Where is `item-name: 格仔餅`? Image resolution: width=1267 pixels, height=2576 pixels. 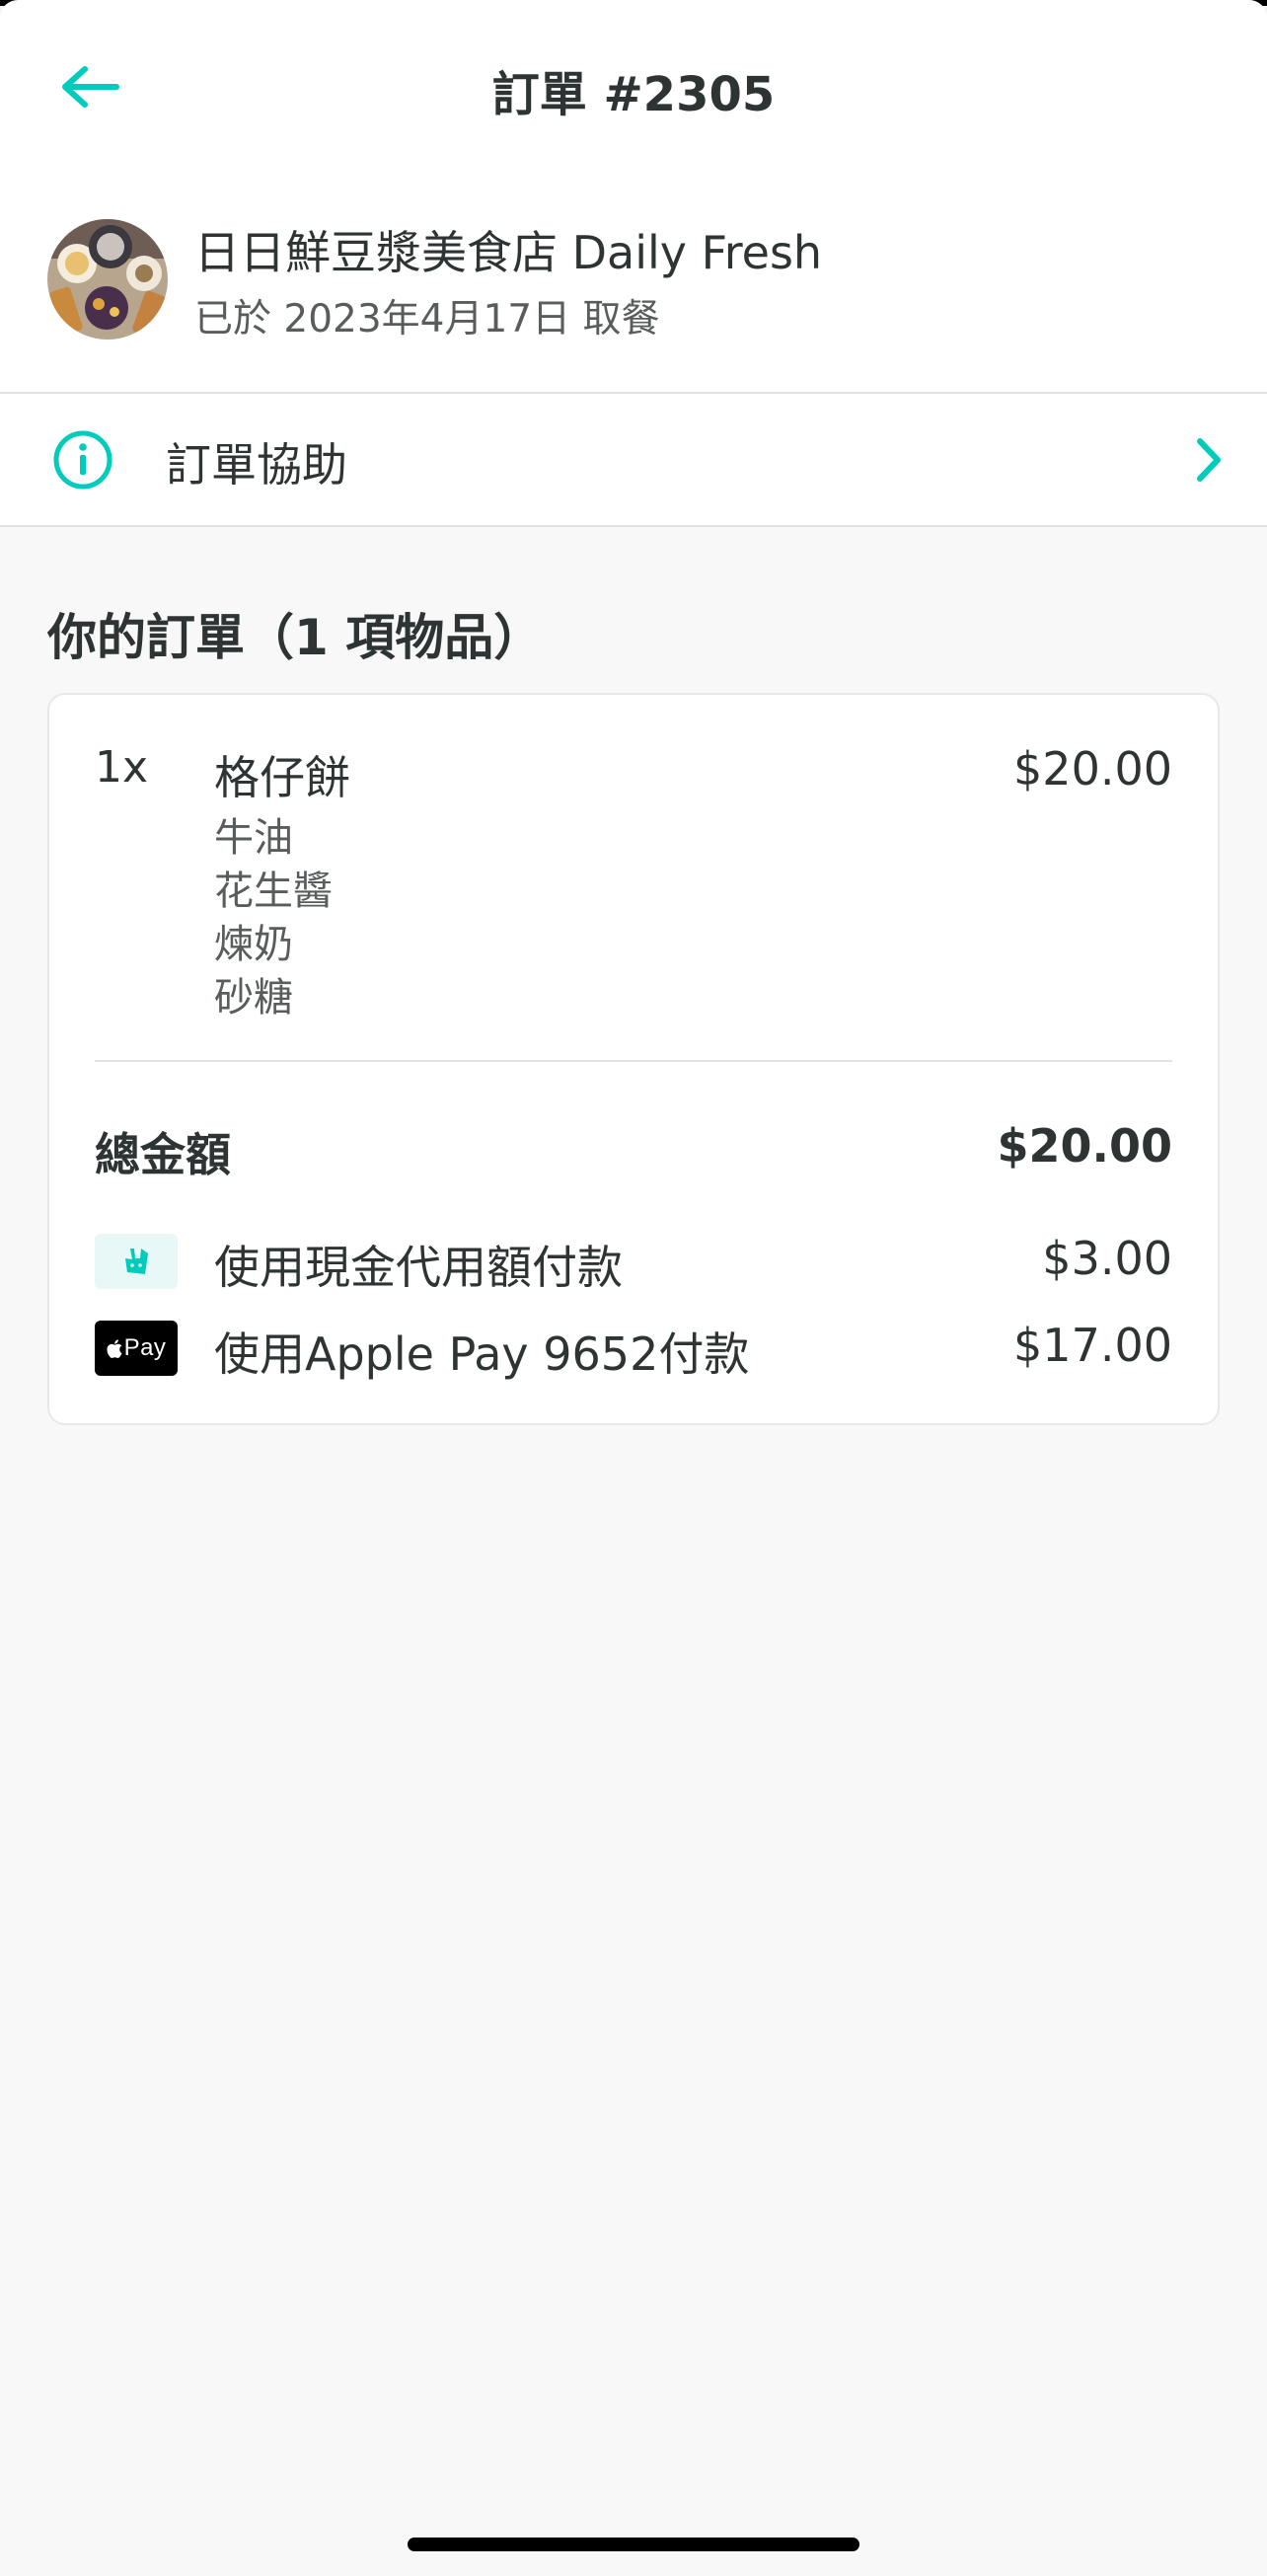 item-name: 格仔餅 is located at coordinates (282, 777).